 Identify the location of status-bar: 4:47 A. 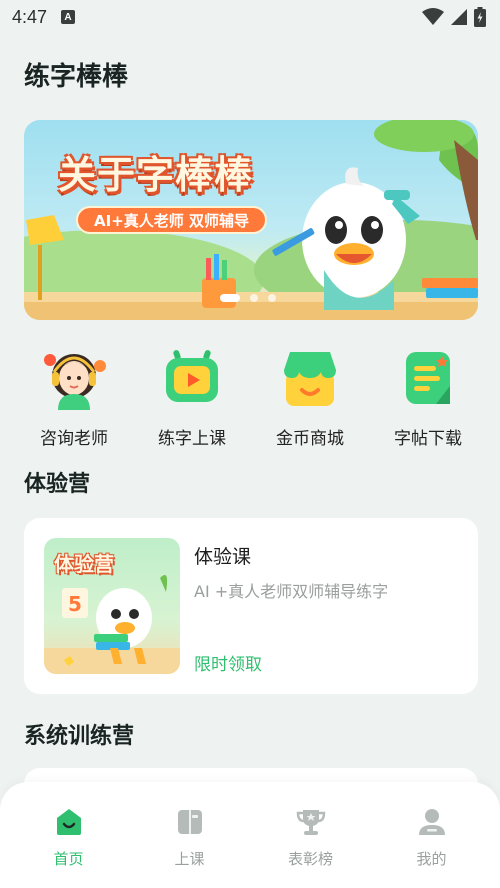
(250, 17).